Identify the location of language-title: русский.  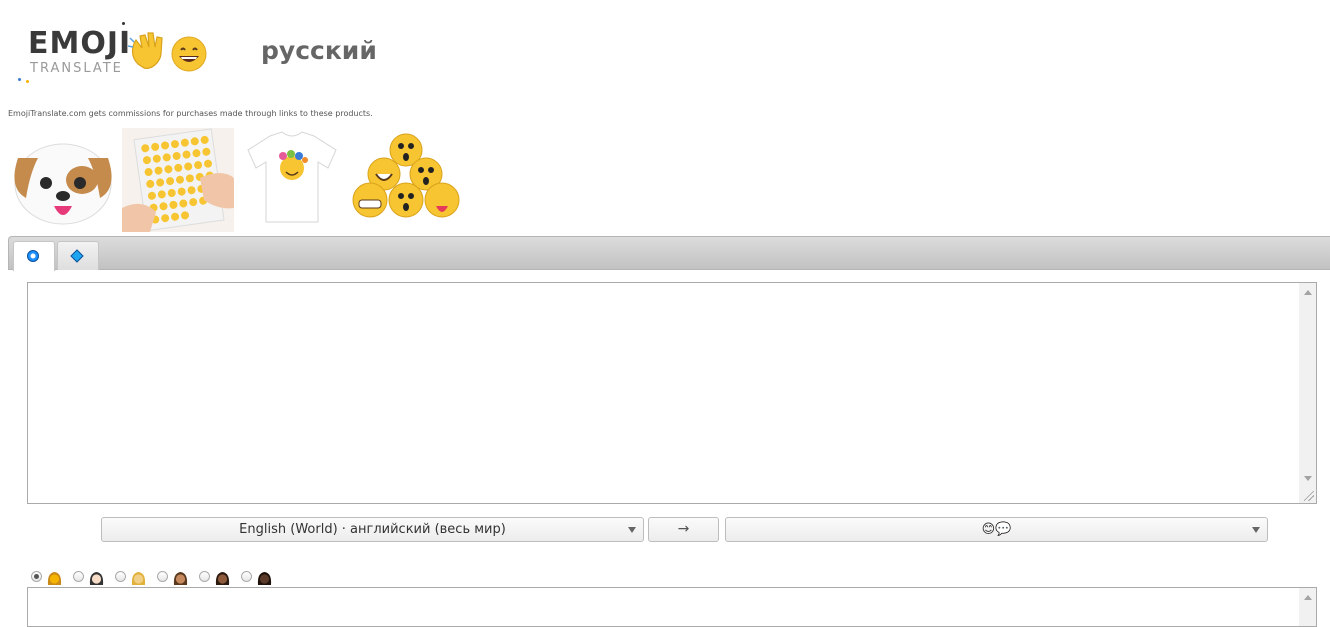
(319, 50).